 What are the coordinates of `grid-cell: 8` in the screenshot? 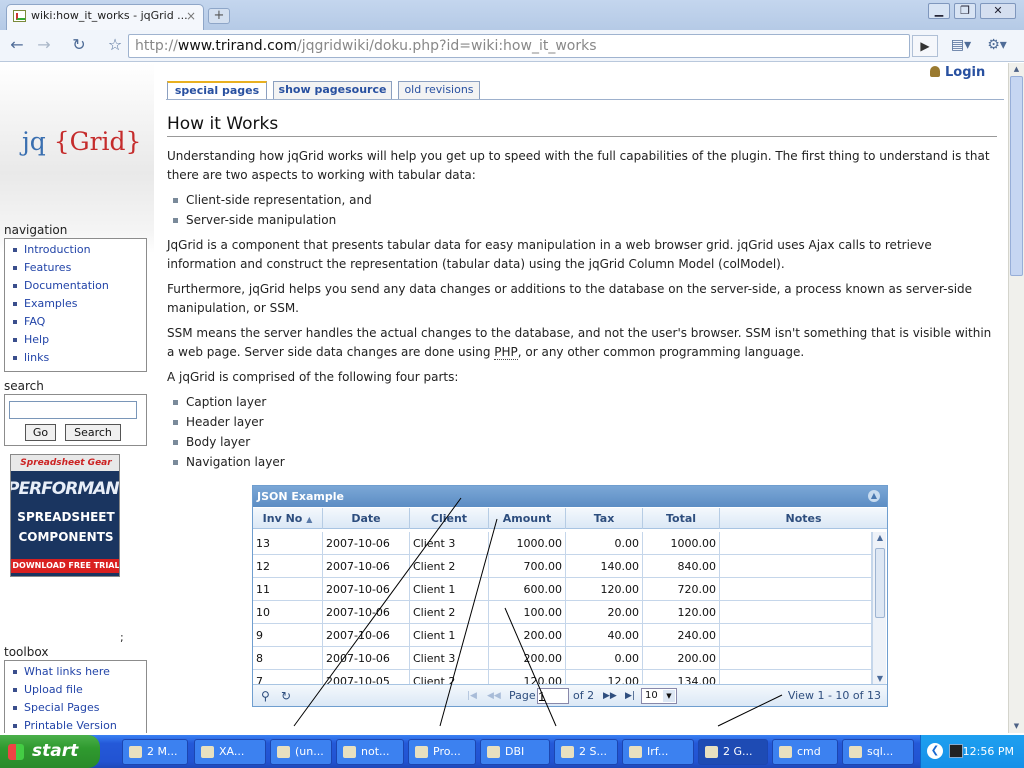 It's located at (288, 658).